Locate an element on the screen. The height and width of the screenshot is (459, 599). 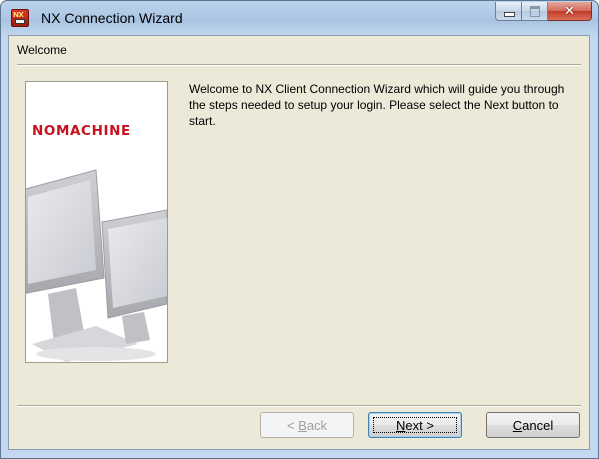
footer-divider is located at coordinates (299, 406).